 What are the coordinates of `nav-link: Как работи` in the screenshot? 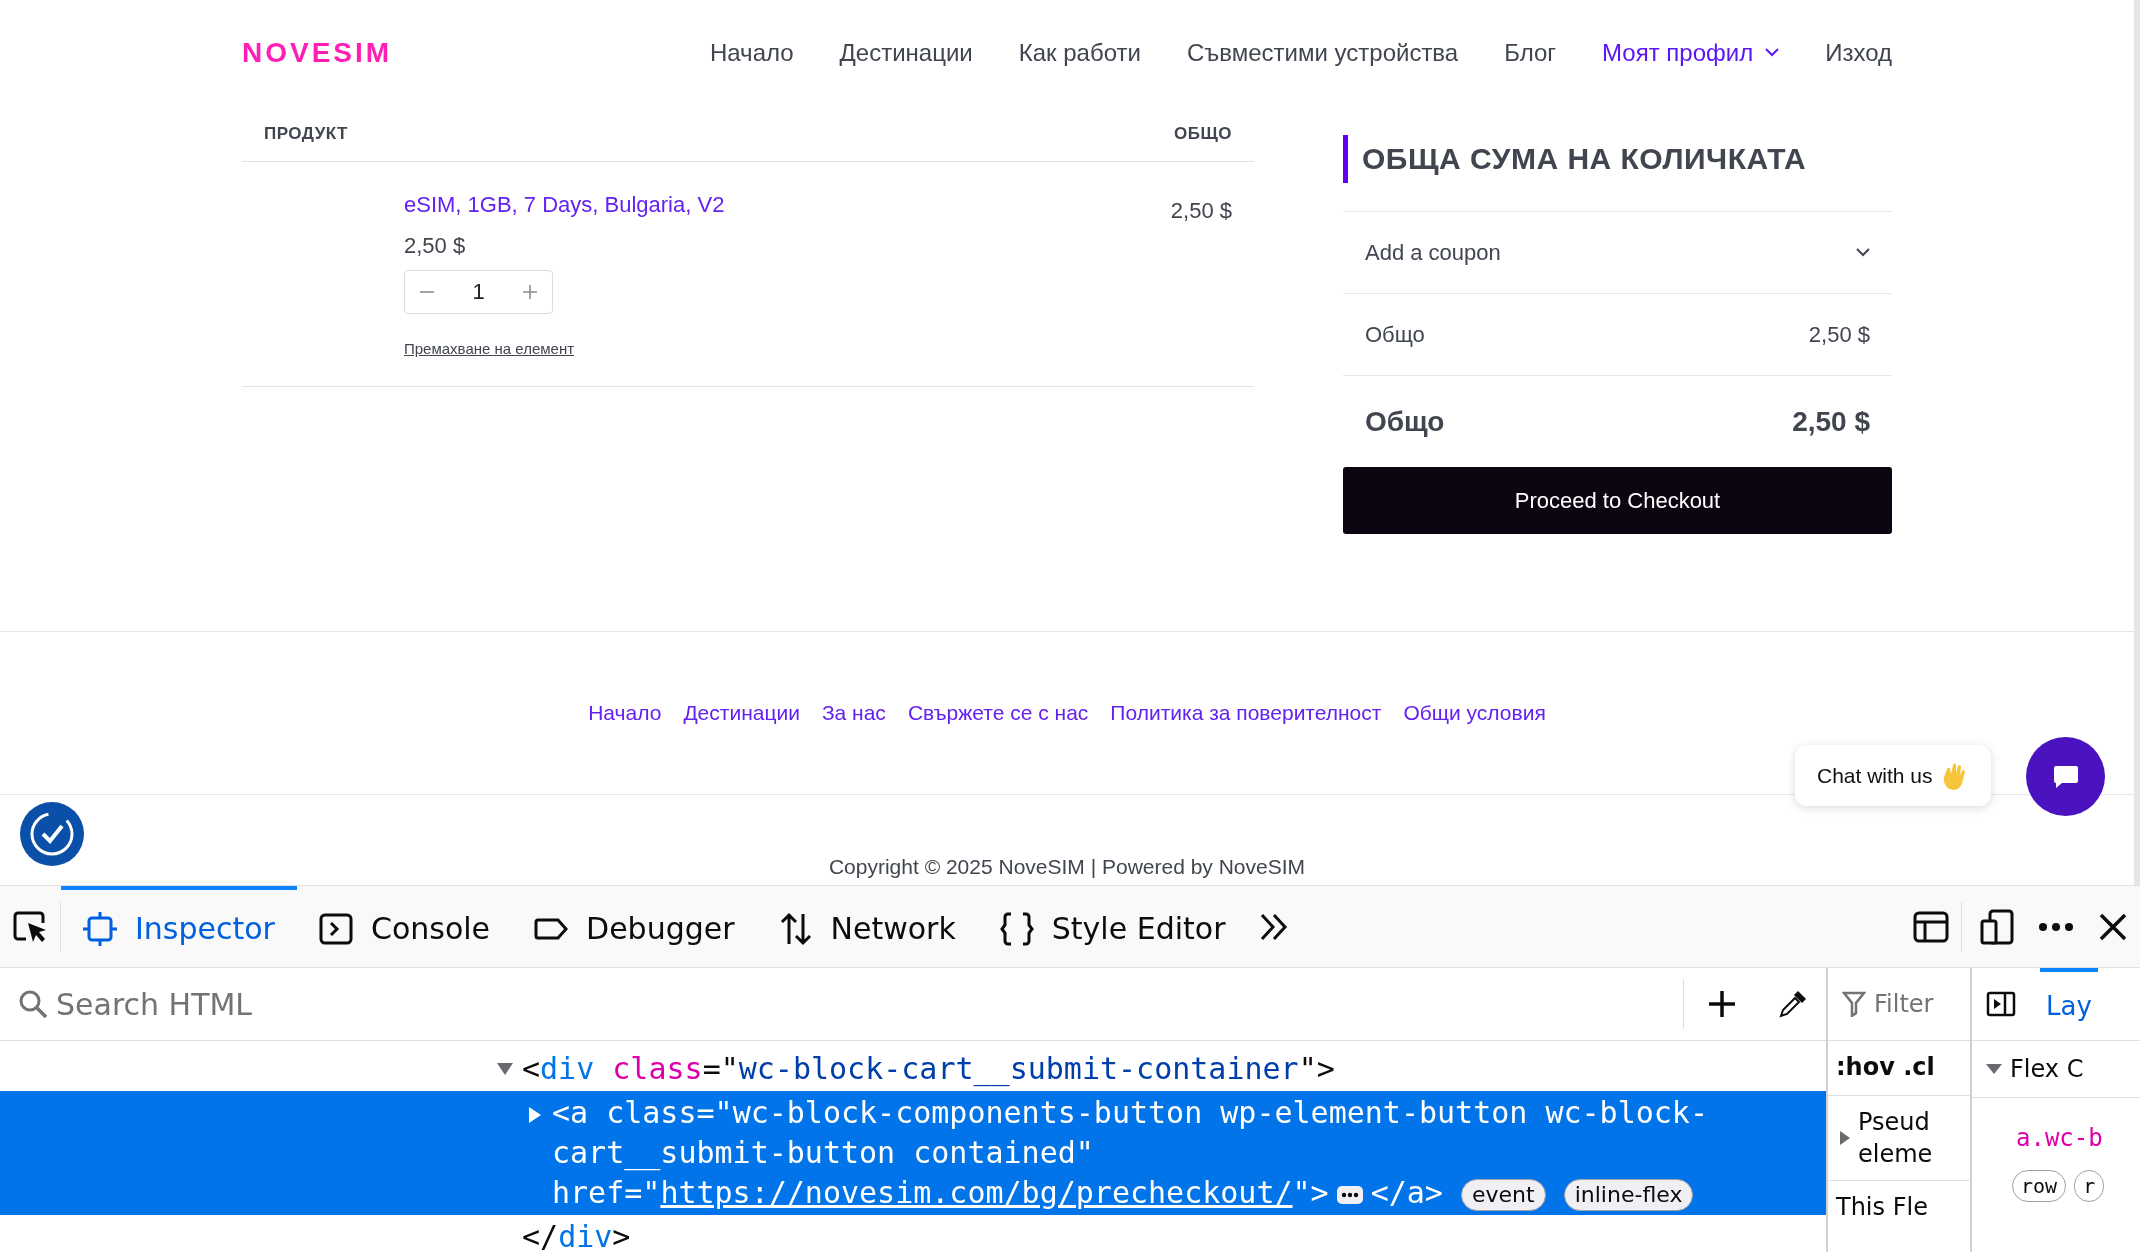 It's located at (1079, 52).